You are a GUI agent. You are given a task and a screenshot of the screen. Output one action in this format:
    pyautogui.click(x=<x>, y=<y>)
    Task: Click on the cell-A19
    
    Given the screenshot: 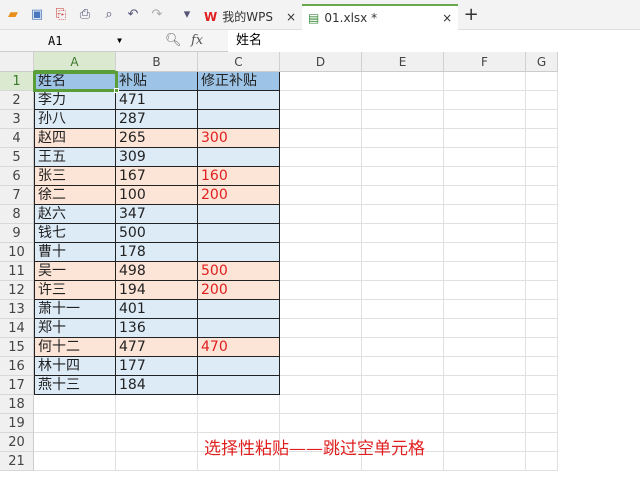 What is the action you would take?
    pyautogui.click(x=75, y=423)
    